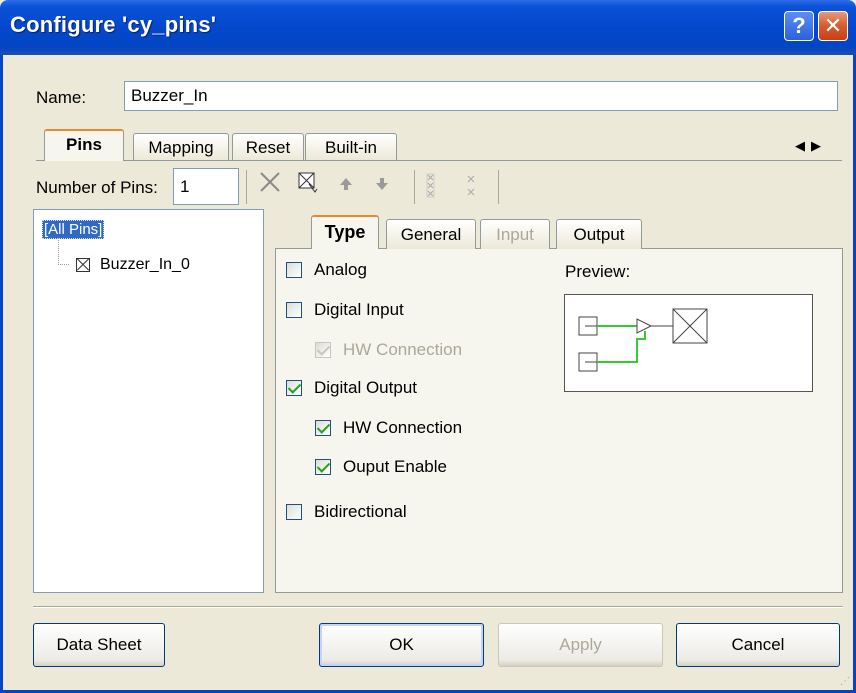  I want to click on tab-output: Output, so click(599, 234).